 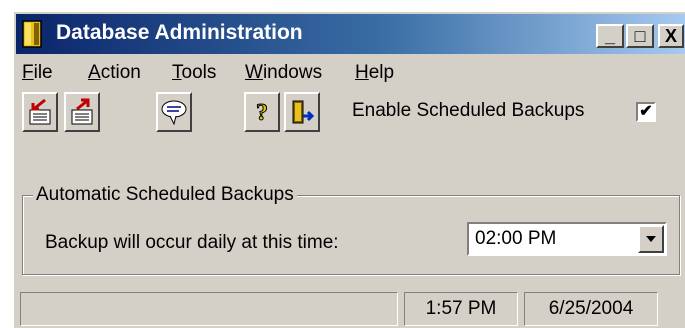 What do you see at coordinates (32, 34) in the screenshot?
I see `database-icon` at bounding box center [32, 34].